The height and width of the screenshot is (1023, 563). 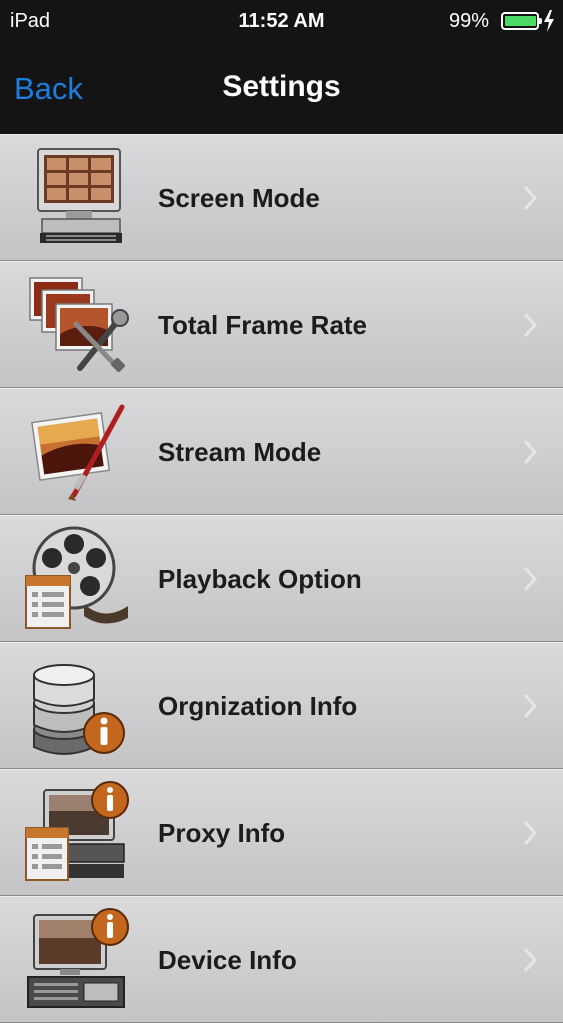 I want to click on header: iPad 11:52 AM 99% Back Settings, so click(x=281, y=67).